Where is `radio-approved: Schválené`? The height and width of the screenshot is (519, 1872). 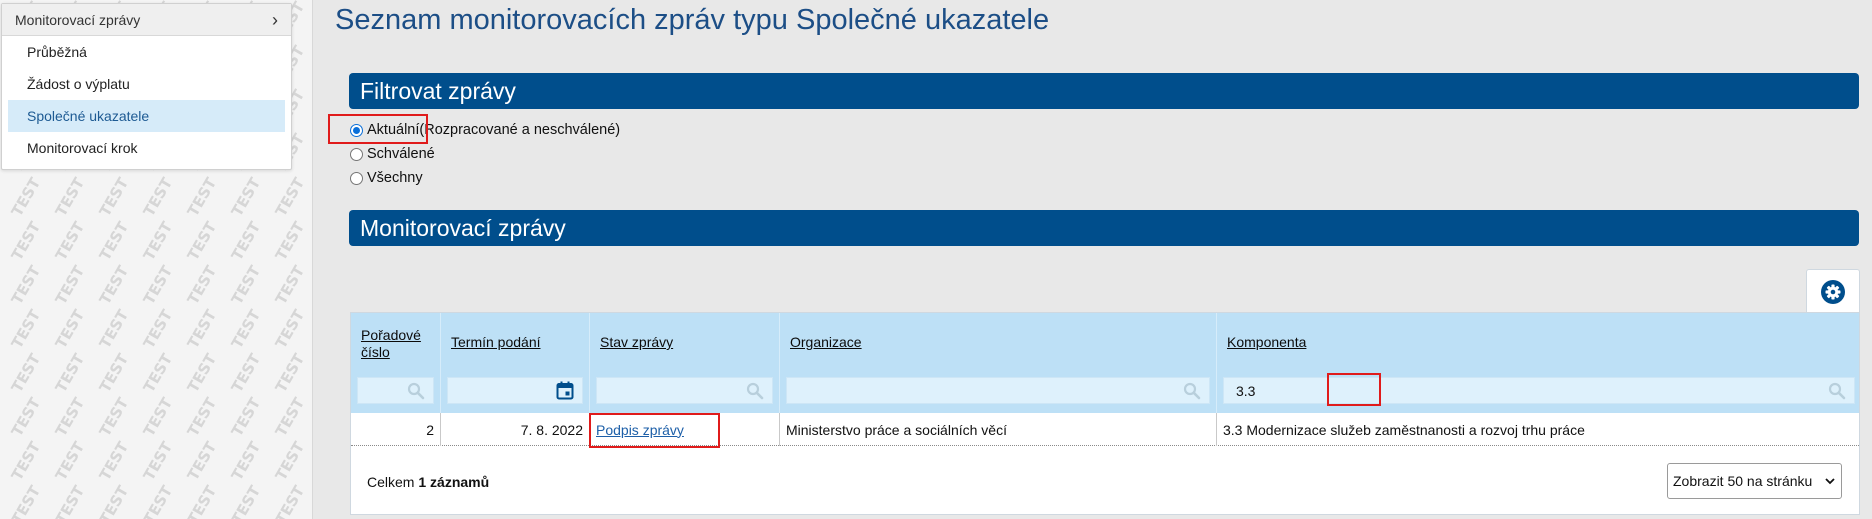 radio-approved: Schválené is located at coordinates (392, 154).